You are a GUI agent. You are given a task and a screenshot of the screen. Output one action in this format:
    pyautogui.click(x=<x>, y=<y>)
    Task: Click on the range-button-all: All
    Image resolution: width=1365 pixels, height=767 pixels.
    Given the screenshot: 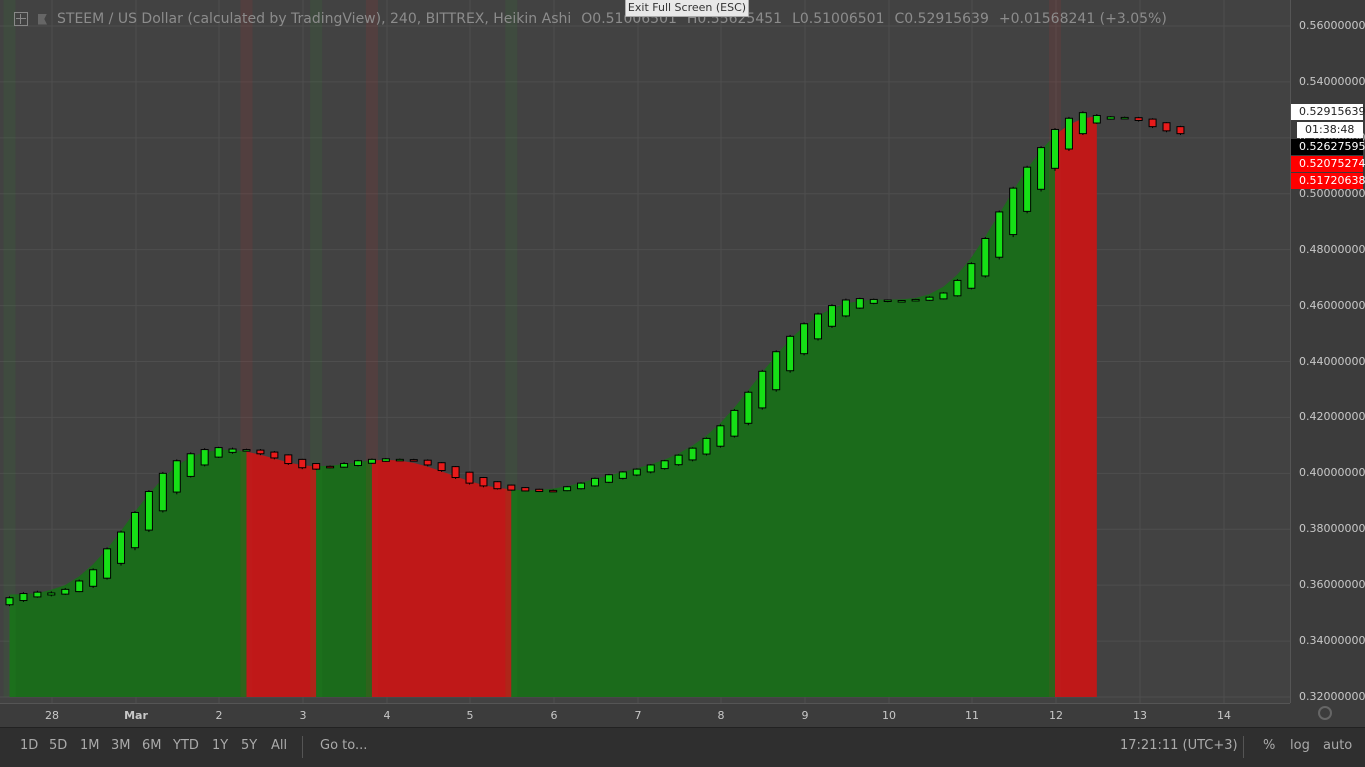 What is the action you would take?
    pyautogui.click(x=279, y=745)
    